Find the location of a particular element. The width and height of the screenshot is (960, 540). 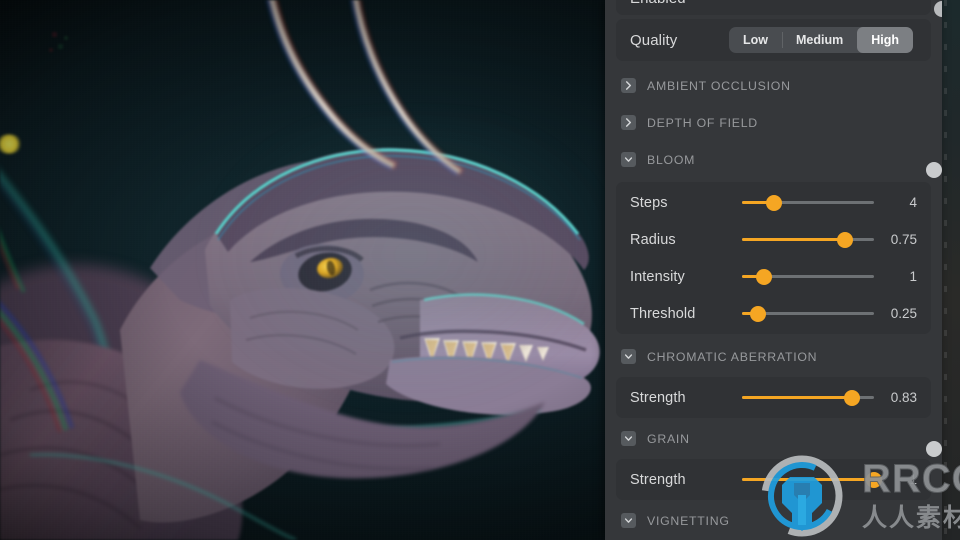

vignetting-label: VIGNETTING is located at coordinates (688, 520).